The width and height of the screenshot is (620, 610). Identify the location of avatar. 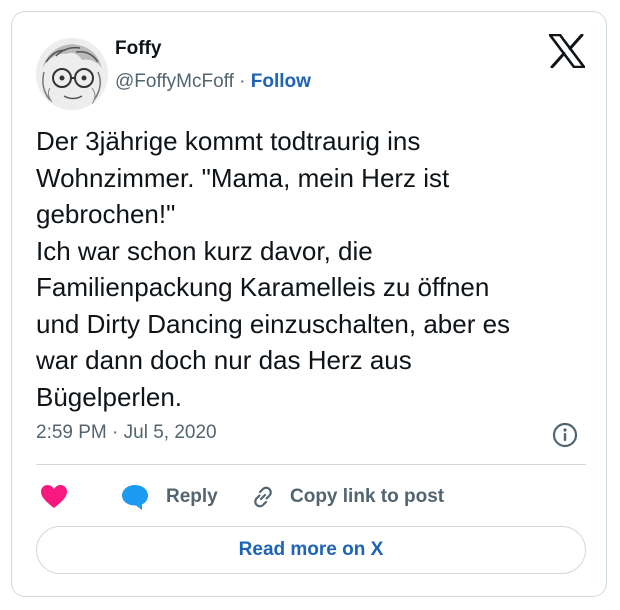
(72, 74).